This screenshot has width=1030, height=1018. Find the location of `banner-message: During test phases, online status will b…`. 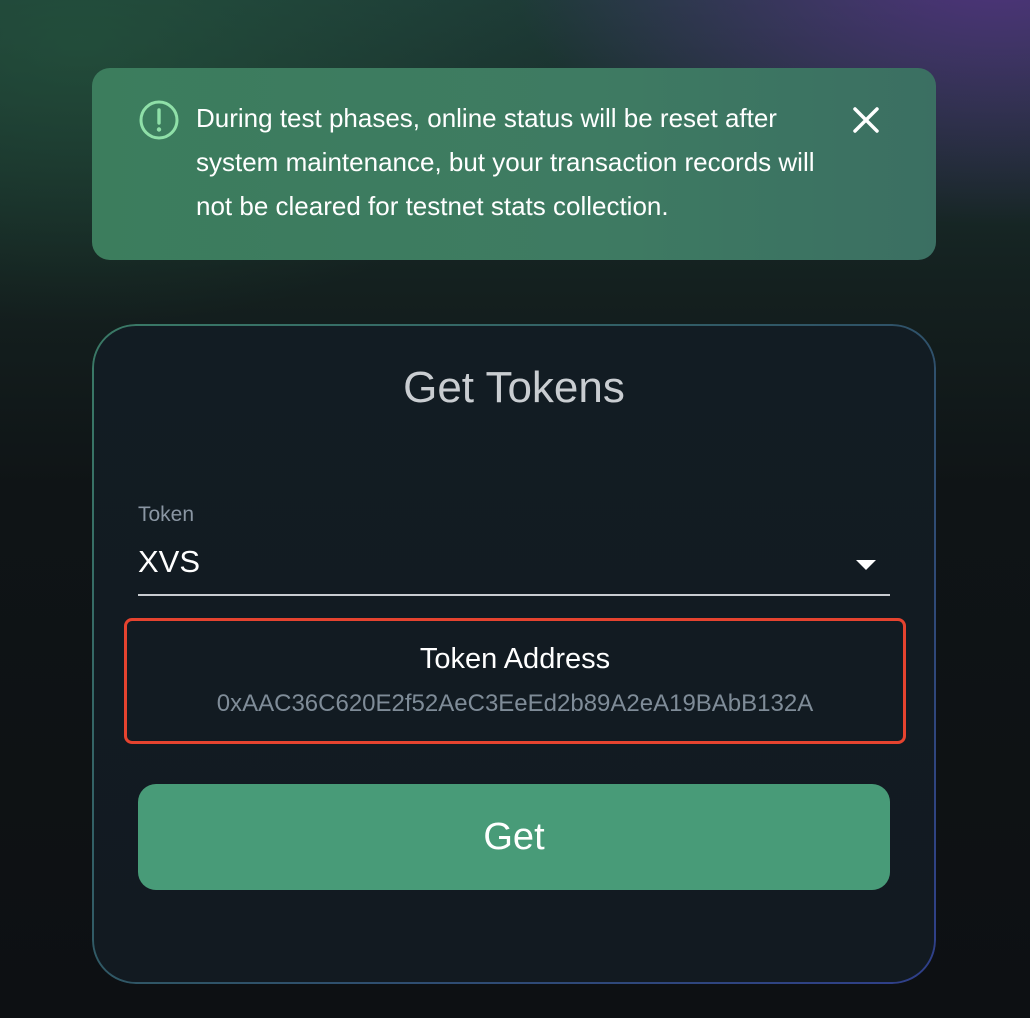

banner-message: During test phases, online status will b… is located at coordinates (505, 162).